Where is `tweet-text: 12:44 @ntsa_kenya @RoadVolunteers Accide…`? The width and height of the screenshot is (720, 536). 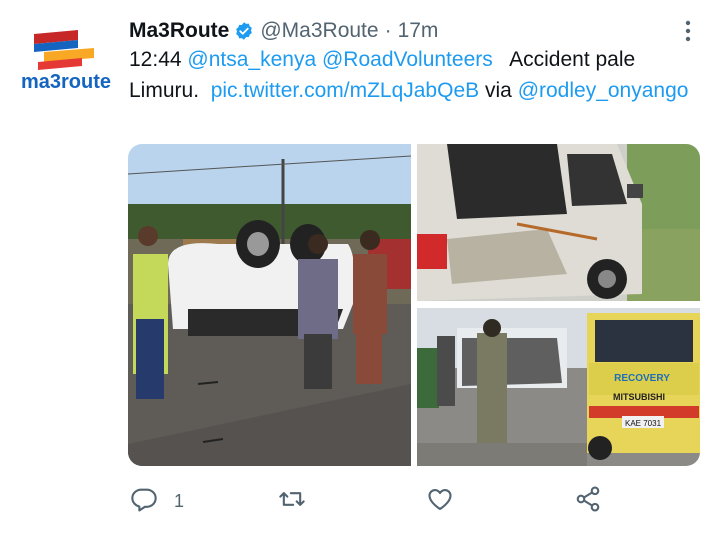
tweet-text: 12:44 @ntsa_kenya @RoadVolunteers Accide… is located at coordinates (414, 75).